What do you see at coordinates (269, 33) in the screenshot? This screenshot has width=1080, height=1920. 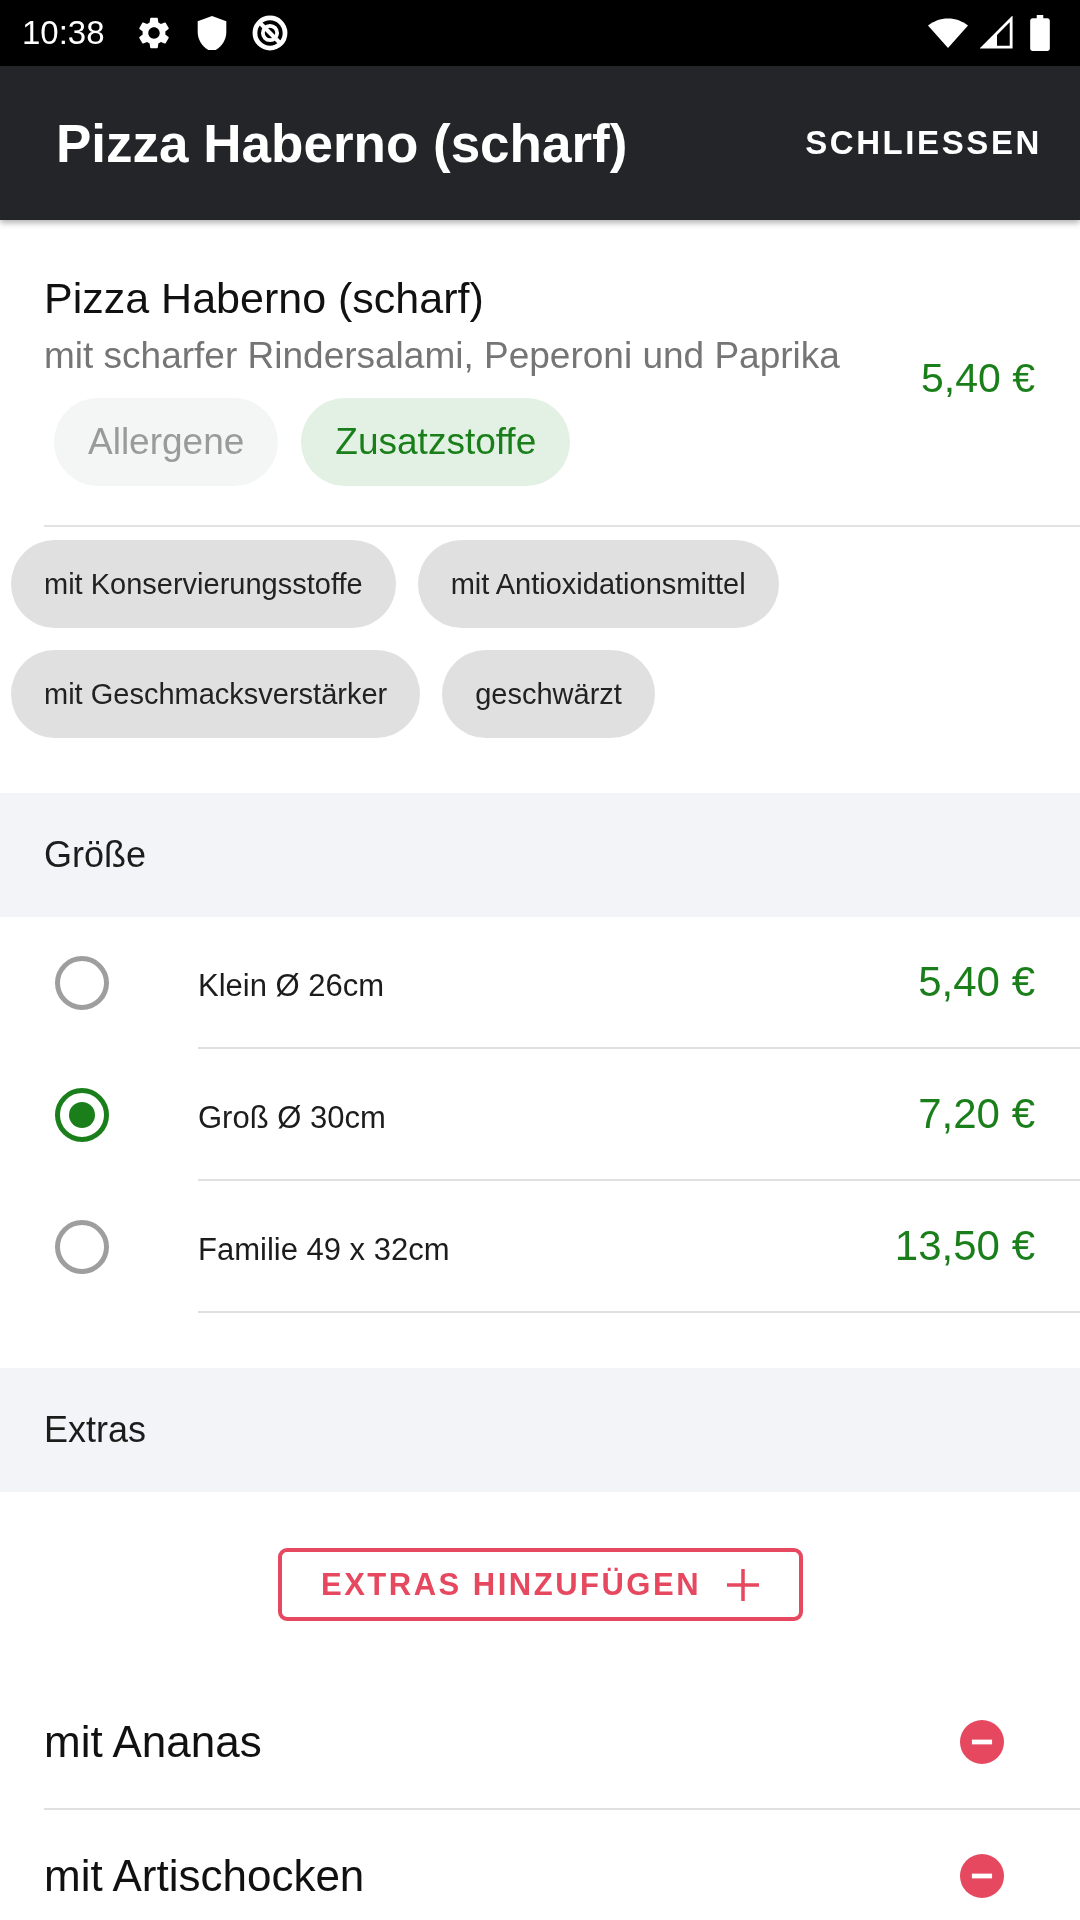 I see `blocked-circle-icon` at bounding box center [269, 33].